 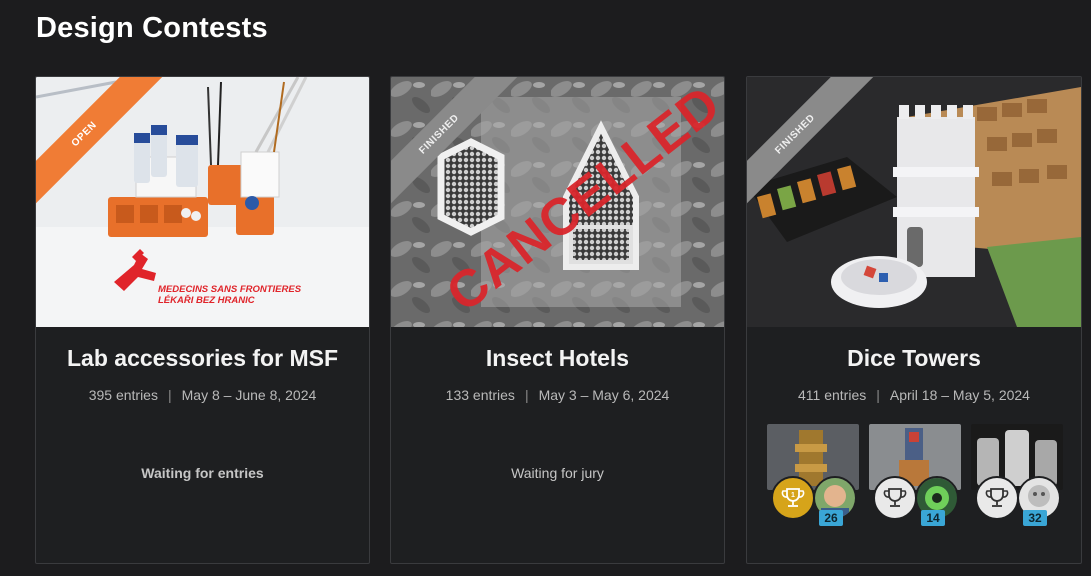 I want to click on contest-dates: April 18 – May 5, 2024, so click(x=959, y=395).